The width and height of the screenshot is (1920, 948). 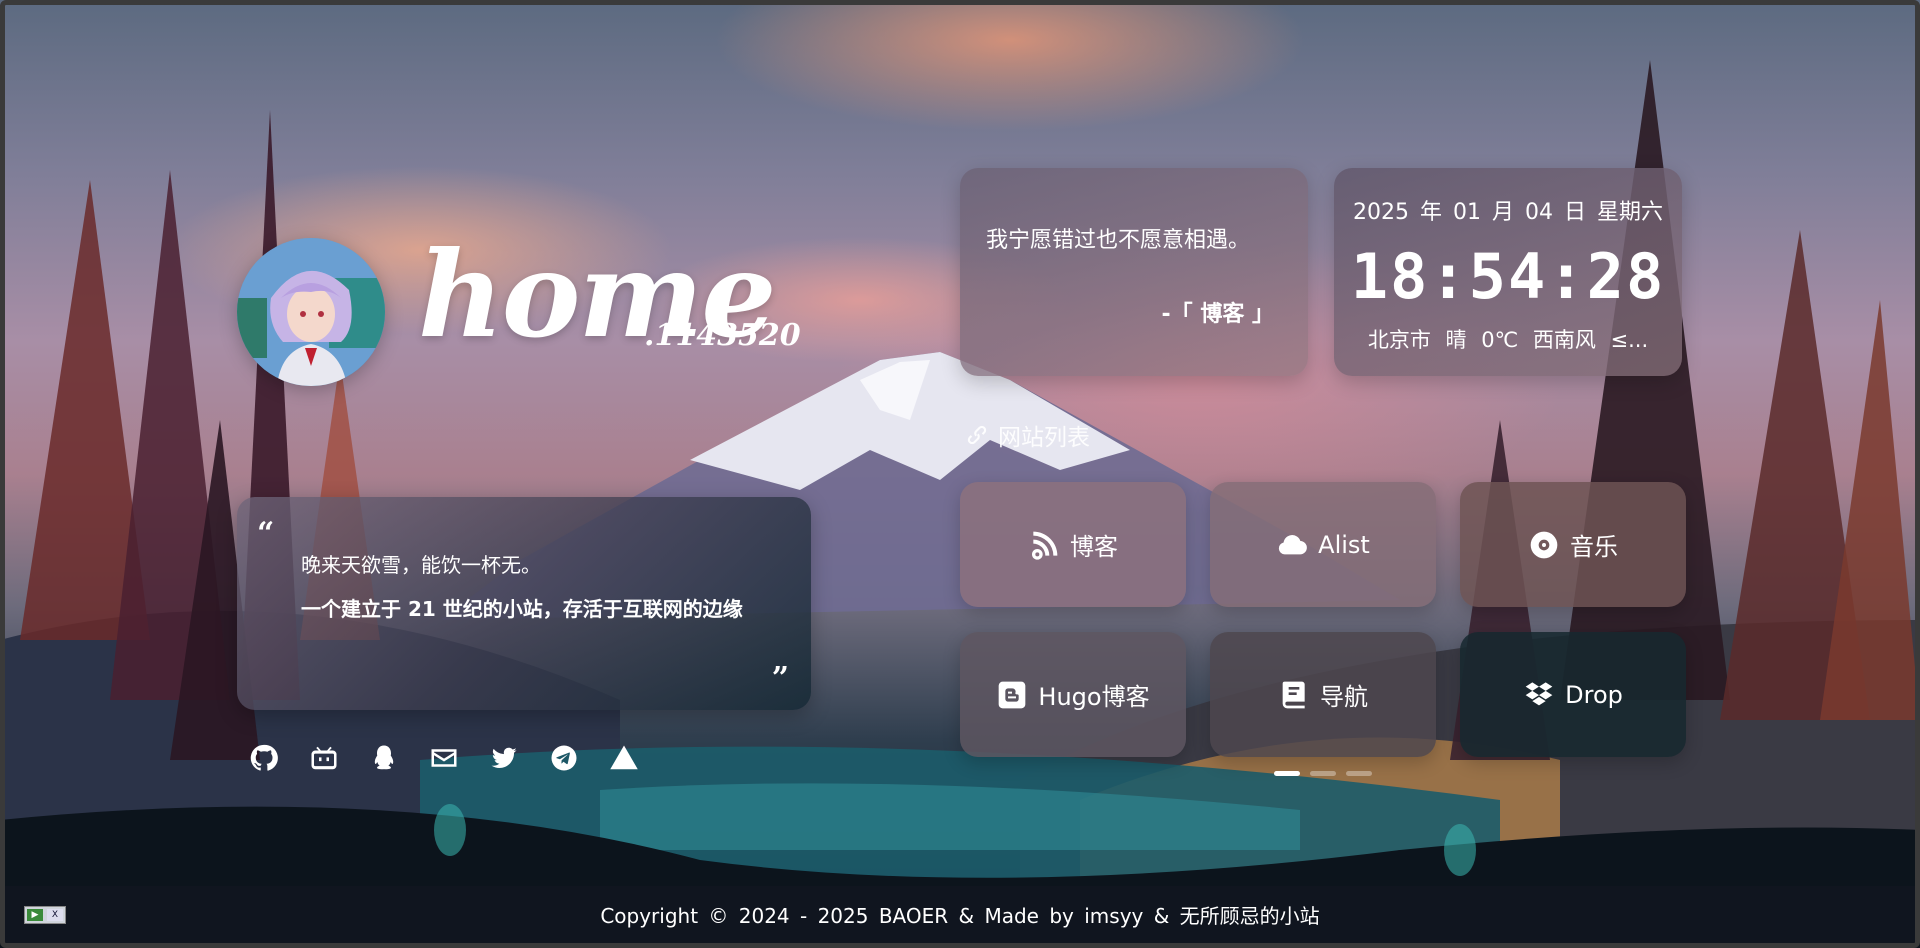 What do you see at coordinates (504, 758) in the screenshot?
I see `twitter-icon` at bounding box center [504, 758].